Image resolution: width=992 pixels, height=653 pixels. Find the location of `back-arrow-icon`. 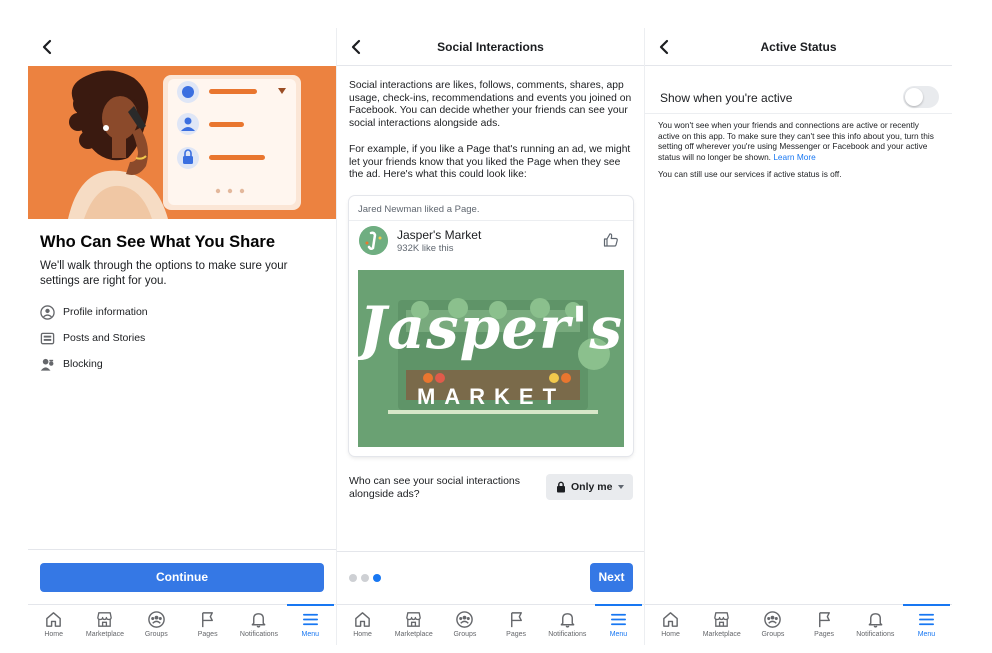

back-arrow-icon is located at coordinates (47, 47).